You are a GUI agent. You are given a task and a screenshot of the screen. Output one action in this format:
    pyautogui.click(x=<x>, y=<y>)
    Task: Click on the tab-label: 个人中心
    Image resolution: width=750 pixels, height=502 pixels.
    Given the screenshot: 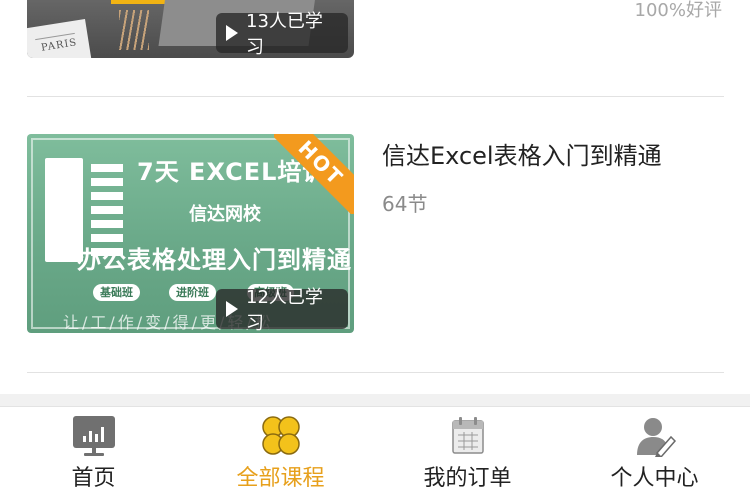 What is the action you would take?
    pyautogui.click(x=654, y=478)
    